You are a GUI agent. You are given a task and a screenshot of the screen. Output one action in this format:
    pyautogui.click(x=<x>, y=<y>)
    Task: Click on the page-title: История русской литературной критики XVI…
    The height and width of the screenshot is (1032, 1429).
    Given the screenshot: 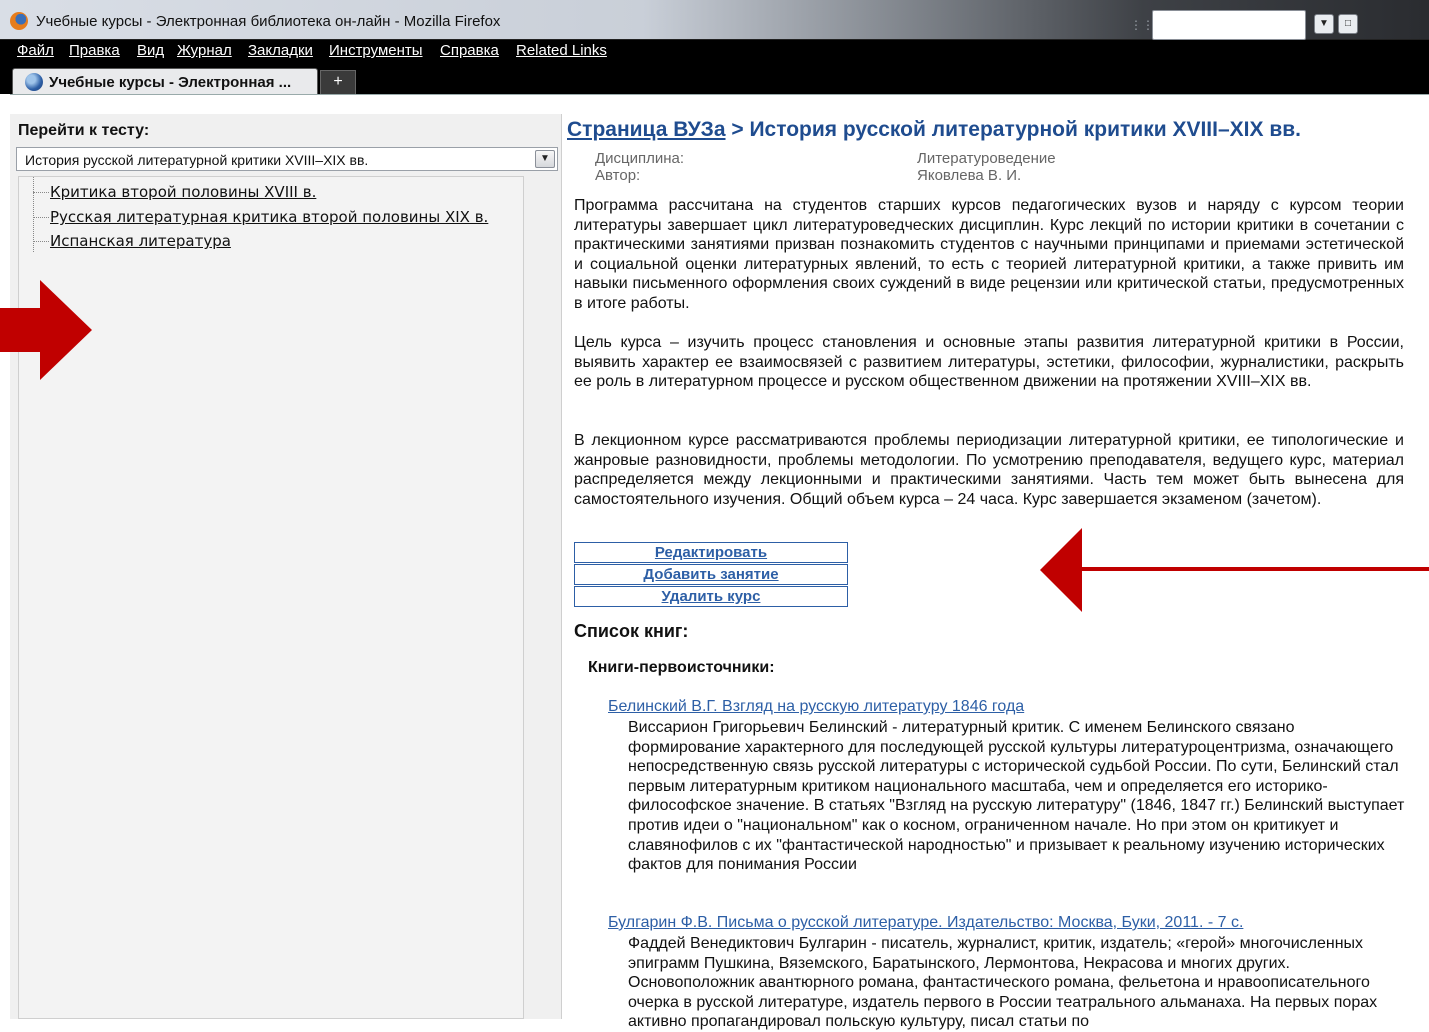 What is the action you would take?
    pyautogui.click(x=1025, y=129)
    